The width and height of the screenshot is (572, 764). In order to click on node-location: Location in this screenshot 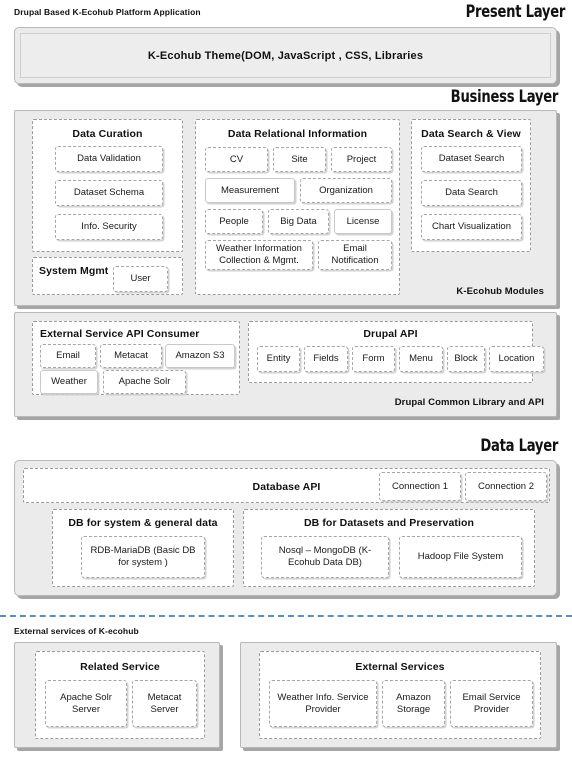, I will do `click(516, 359)`.